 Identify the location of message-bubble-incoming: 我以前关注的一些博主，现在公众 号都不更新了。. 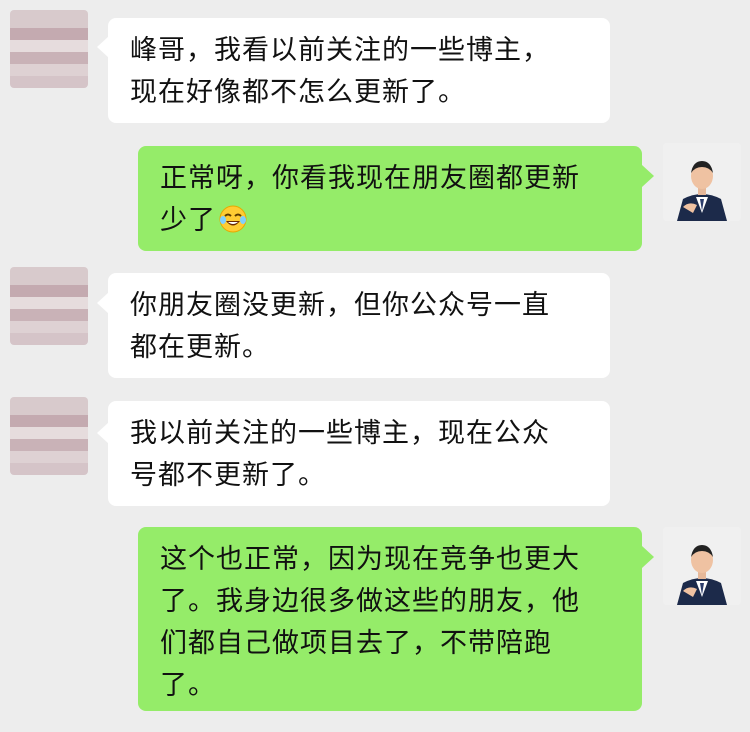
(359, 453).